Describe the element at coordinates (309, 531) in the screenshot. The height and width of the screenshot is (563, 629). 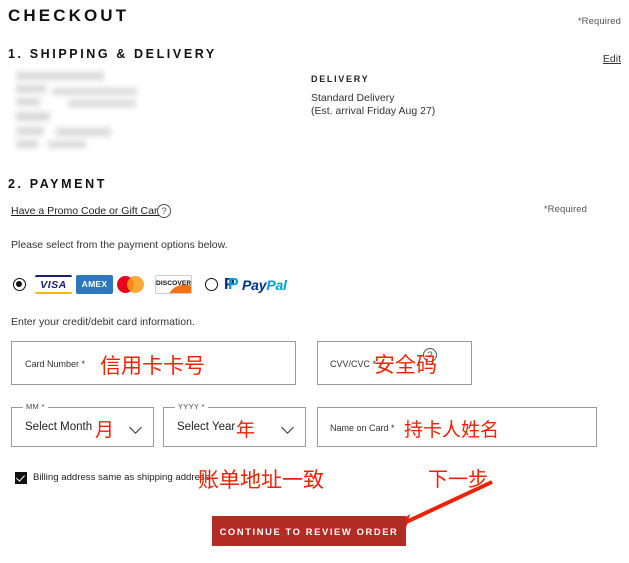
I see `continue-to-review-order-button: CONTINUE TO REVIEW ORDER` at that location.